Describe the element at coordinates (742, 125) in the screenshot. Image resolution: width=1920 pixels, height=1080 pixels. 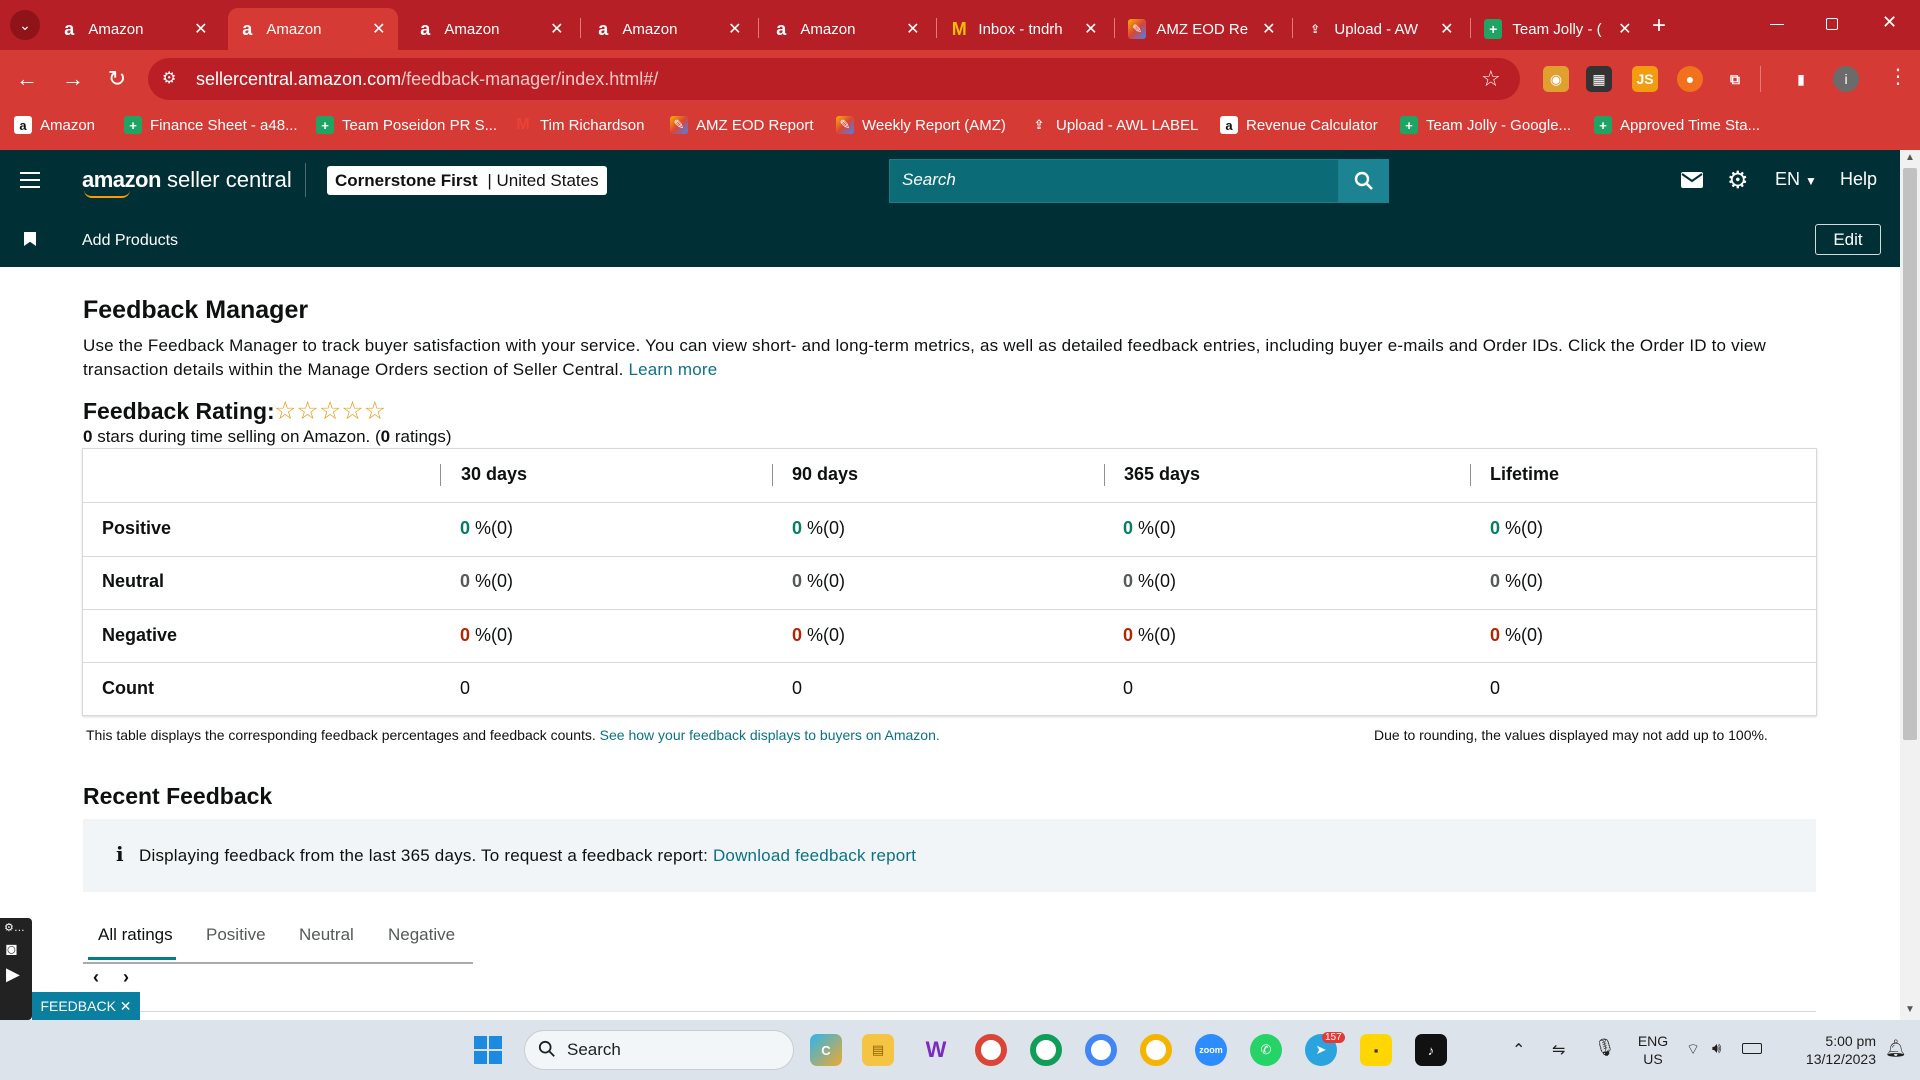
I see `bookmark-item: ✎ AMZ EOD Report` at that location.